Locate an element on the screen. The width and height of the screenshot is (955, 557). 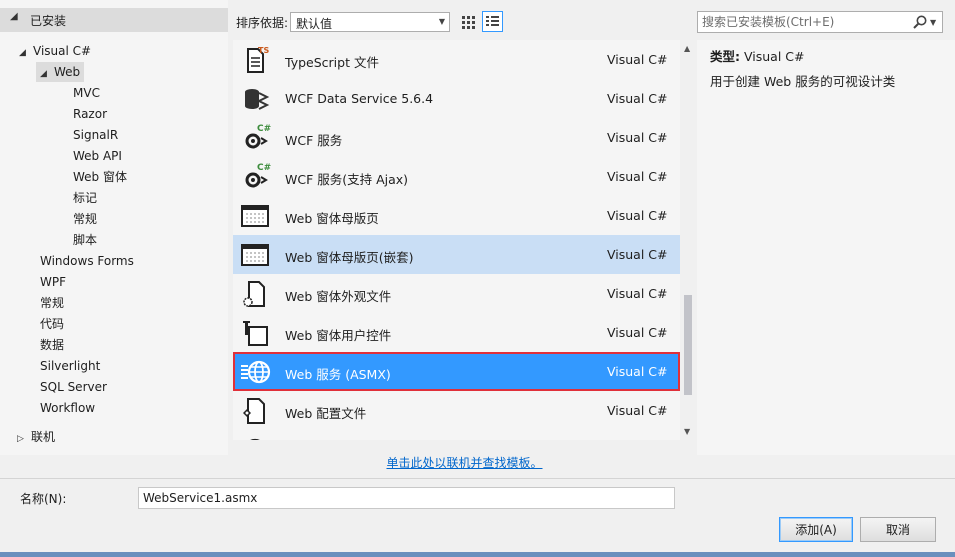
template-name: Web 服务 (ASMX) is located at coordinates (338, 374).